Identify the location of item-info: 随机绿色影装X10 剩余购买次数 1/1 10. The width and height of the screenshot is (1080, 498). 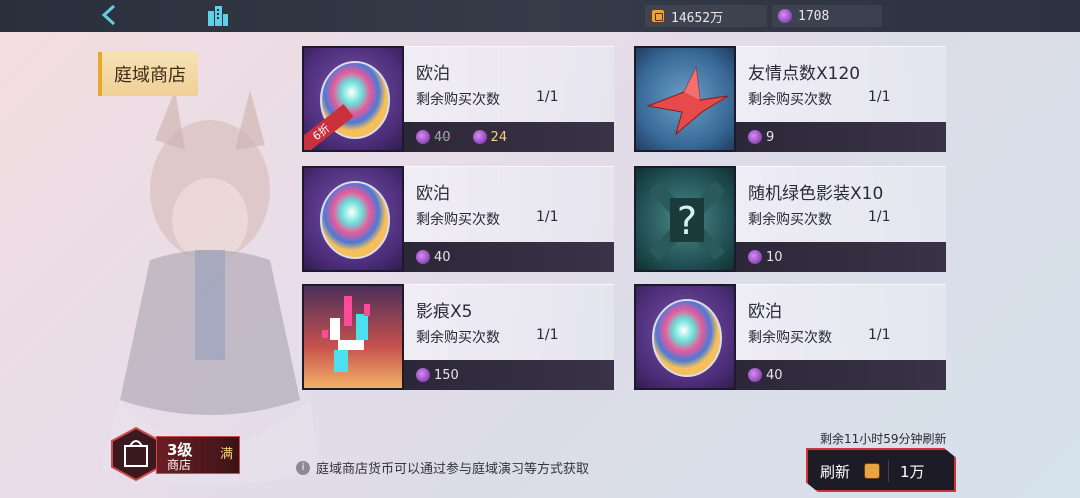
(841, 219).